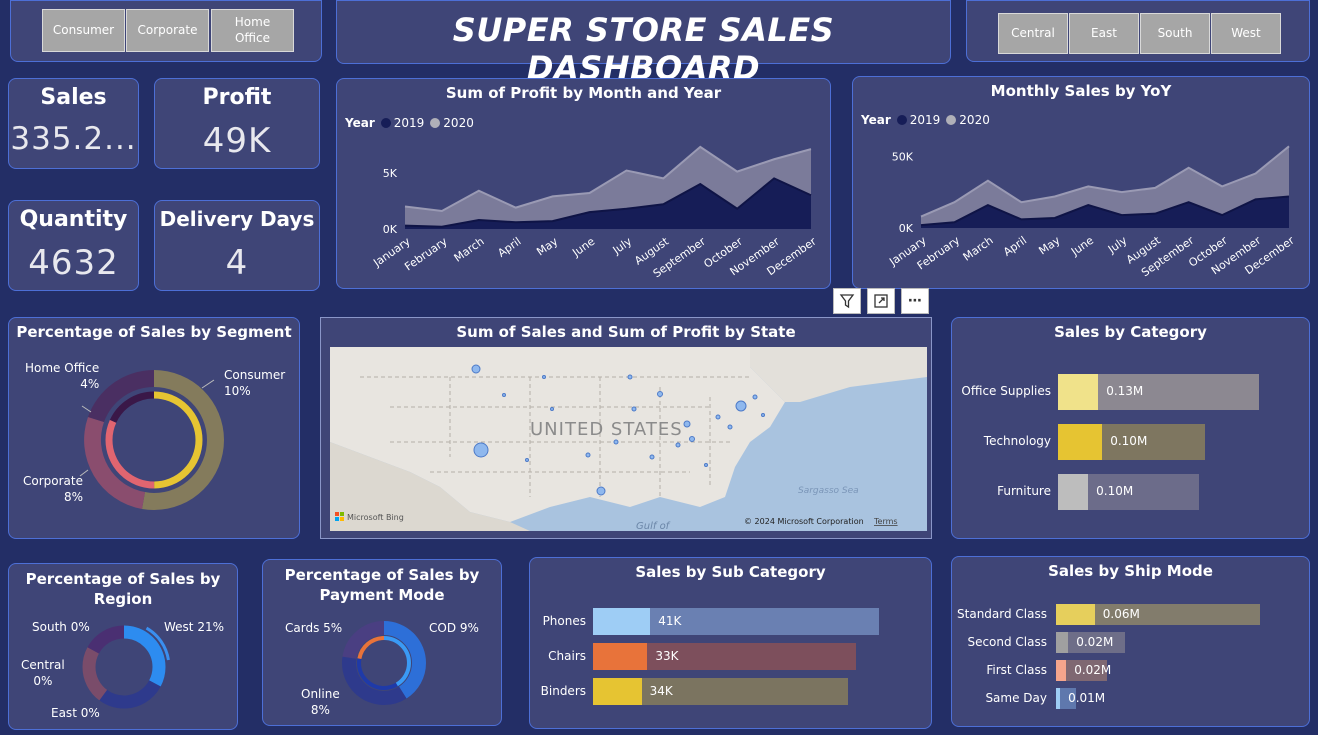 The height and width of the screenshot is (735, 1318). Describe the element at coordinates (564, 620) in the screenshot. I see `bar-category-label: Phones` at that location.